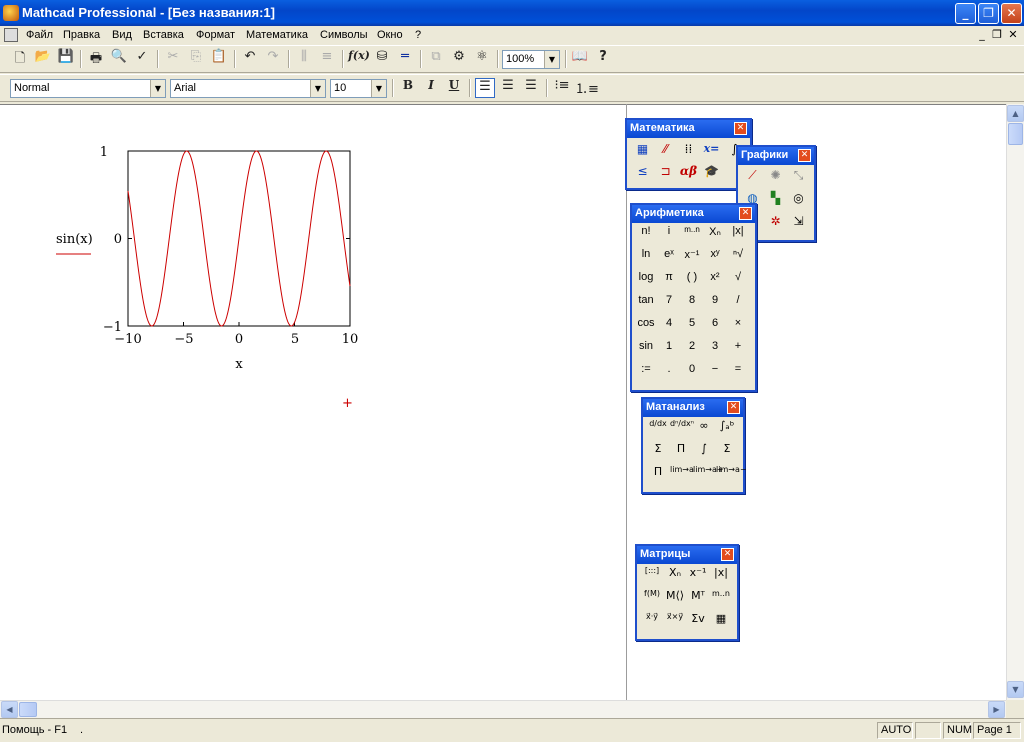  What do you see at coordinates (669, 259) in the screenshot?
I see `palette-button: eˣ` at bounding box center [669, 259].